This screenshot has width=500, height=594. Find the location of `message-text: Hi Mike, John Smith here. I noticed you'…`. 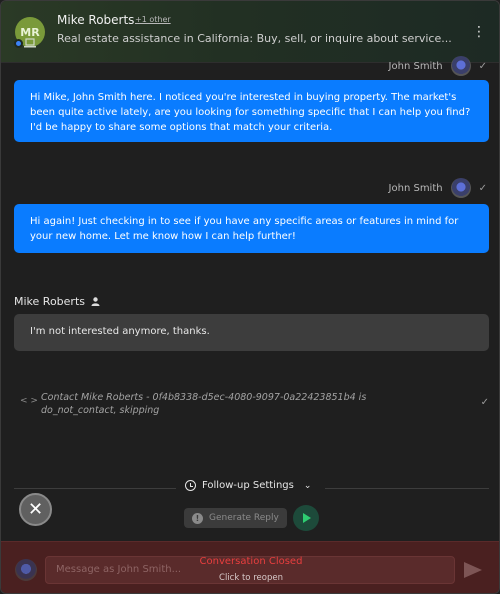

message-text: Hi Mike, John Smith here. I noticed you'… is located at coordinates (250, 112).